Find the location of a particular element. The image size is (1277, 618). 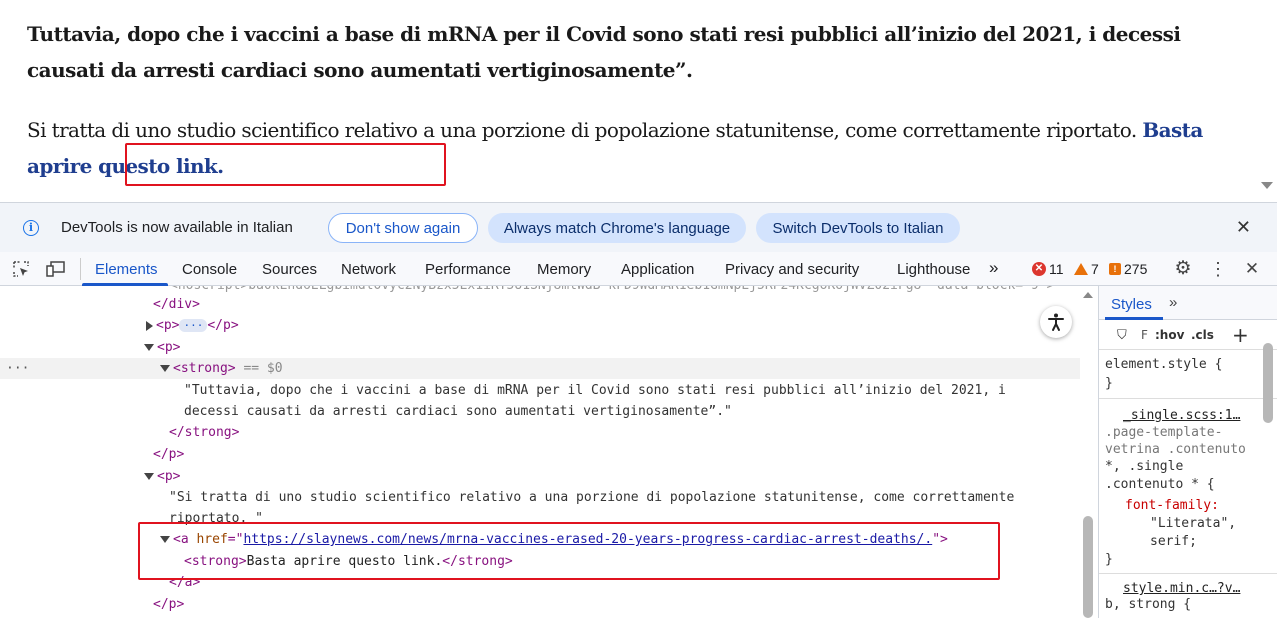

warning-icon is located at coordinates (1081, 269).